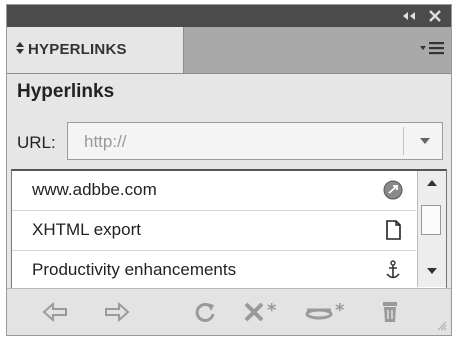 This screenshot has width=454, height=340. I want to click on collapse-icon, so click(409, 16).